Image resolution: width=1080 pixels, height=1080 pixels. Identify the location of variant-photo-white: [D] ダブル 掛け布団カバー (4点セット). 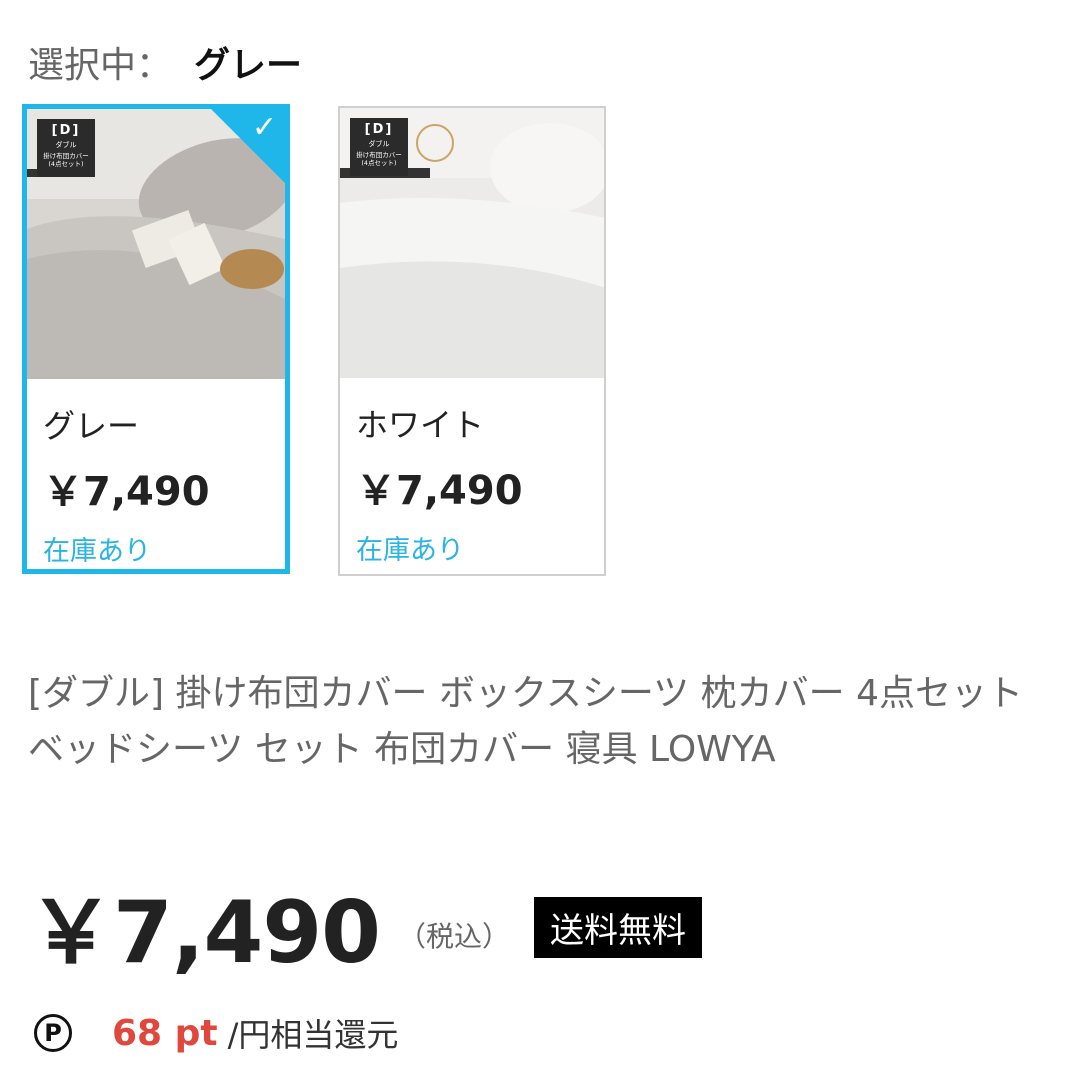
(472, 243).